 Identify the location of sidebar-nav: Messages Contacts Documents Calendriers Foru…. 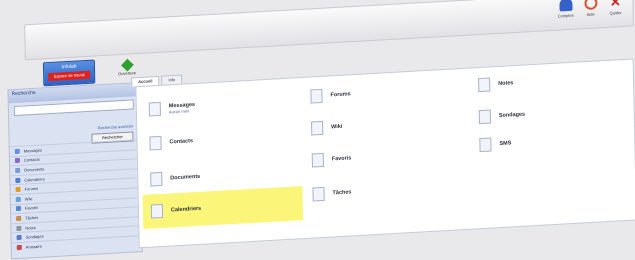
(75, 195).